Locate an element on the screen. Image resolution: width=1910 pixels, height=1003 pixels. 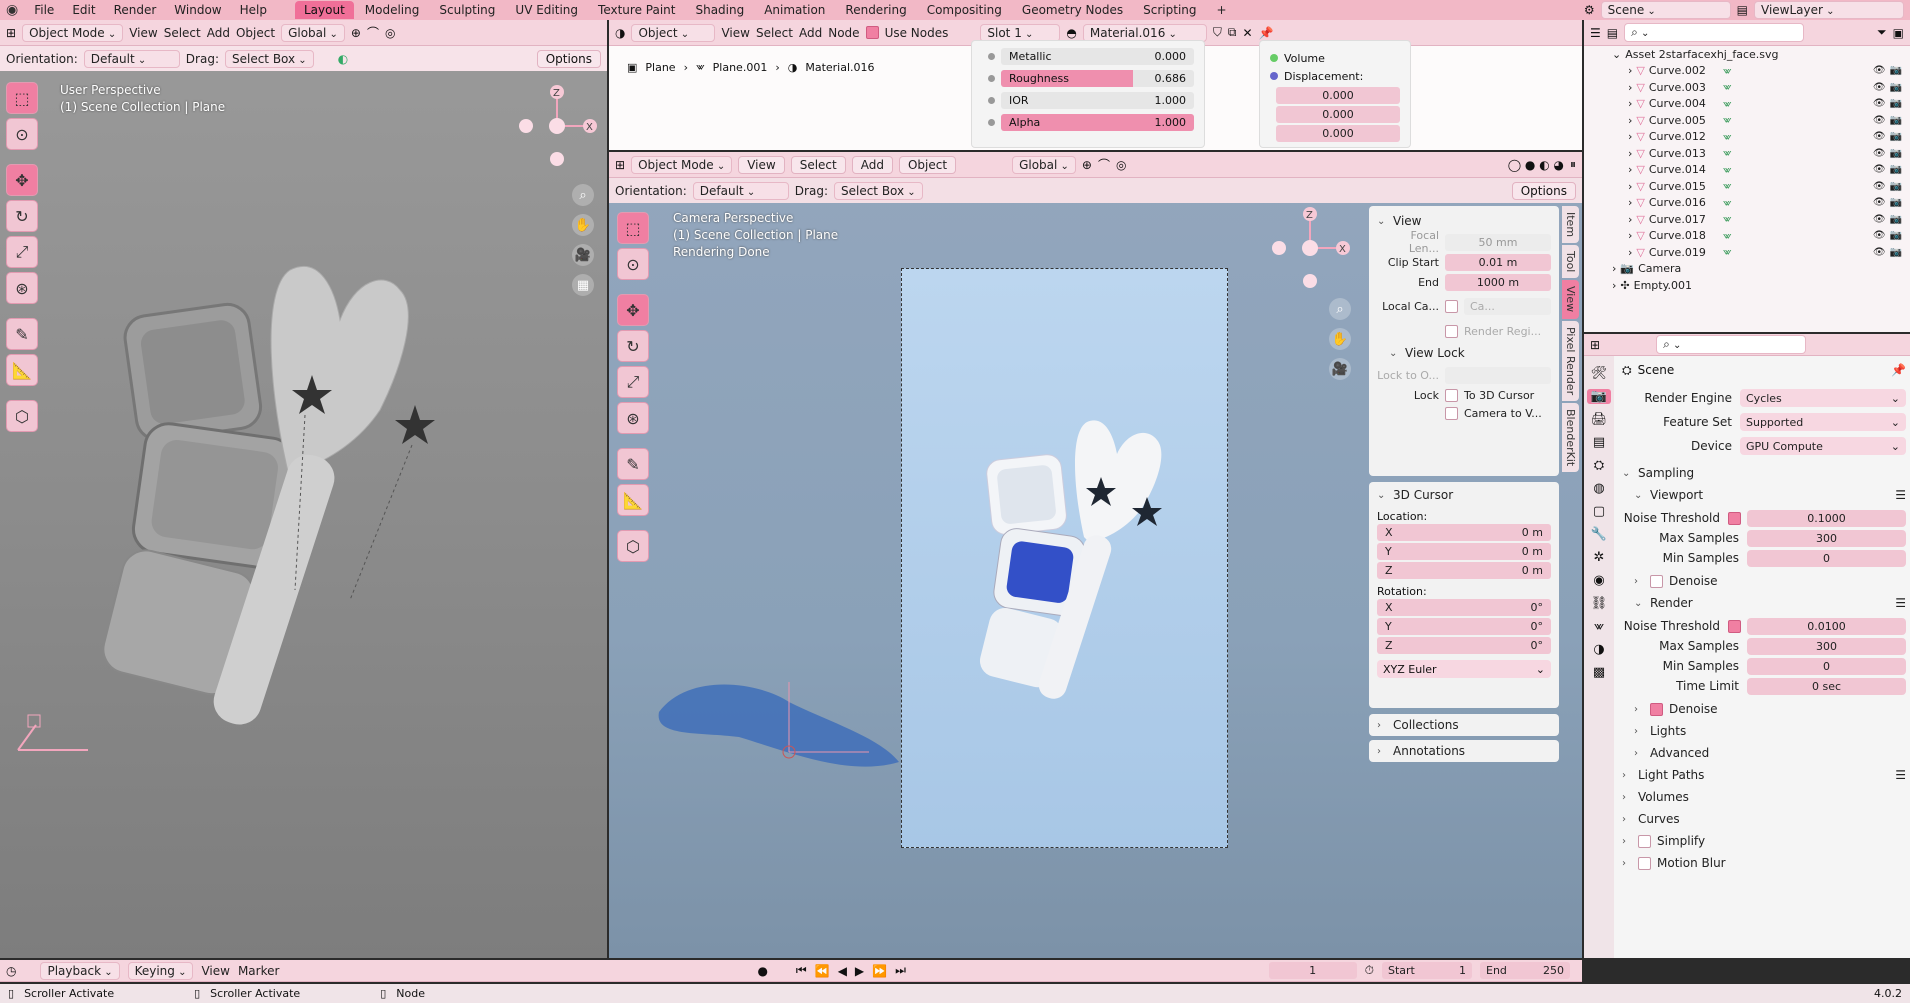
camera-measure-tool-icon: 📐 is located at coordinates (633, 500).